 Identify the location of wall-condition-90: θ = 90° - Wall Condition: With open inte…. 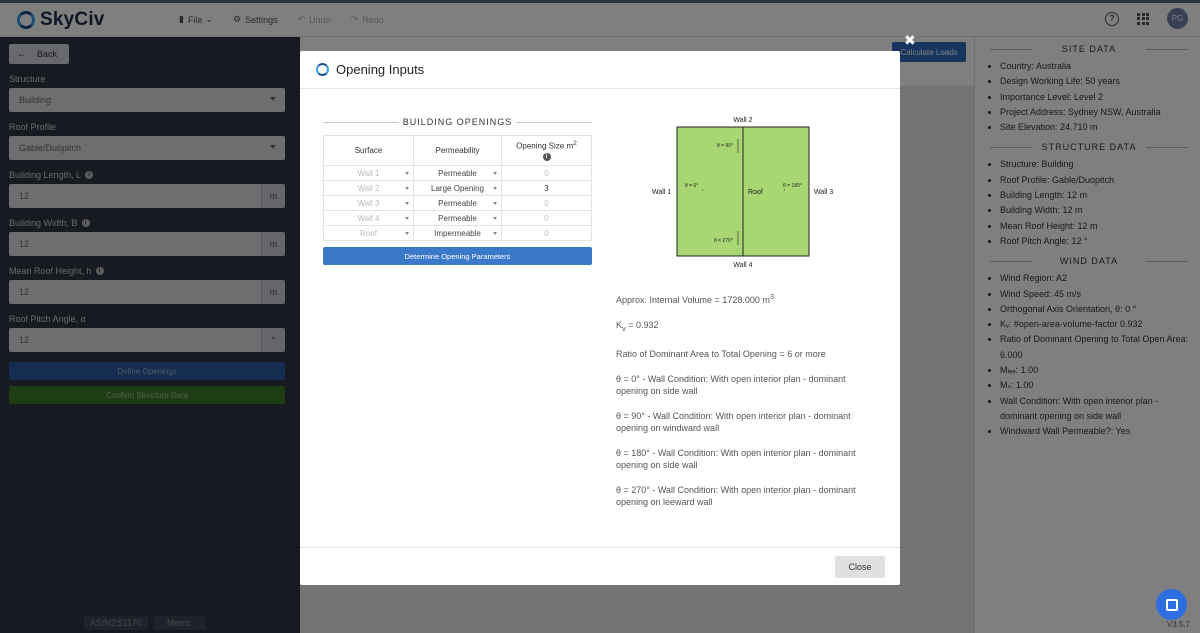
(733, 421).